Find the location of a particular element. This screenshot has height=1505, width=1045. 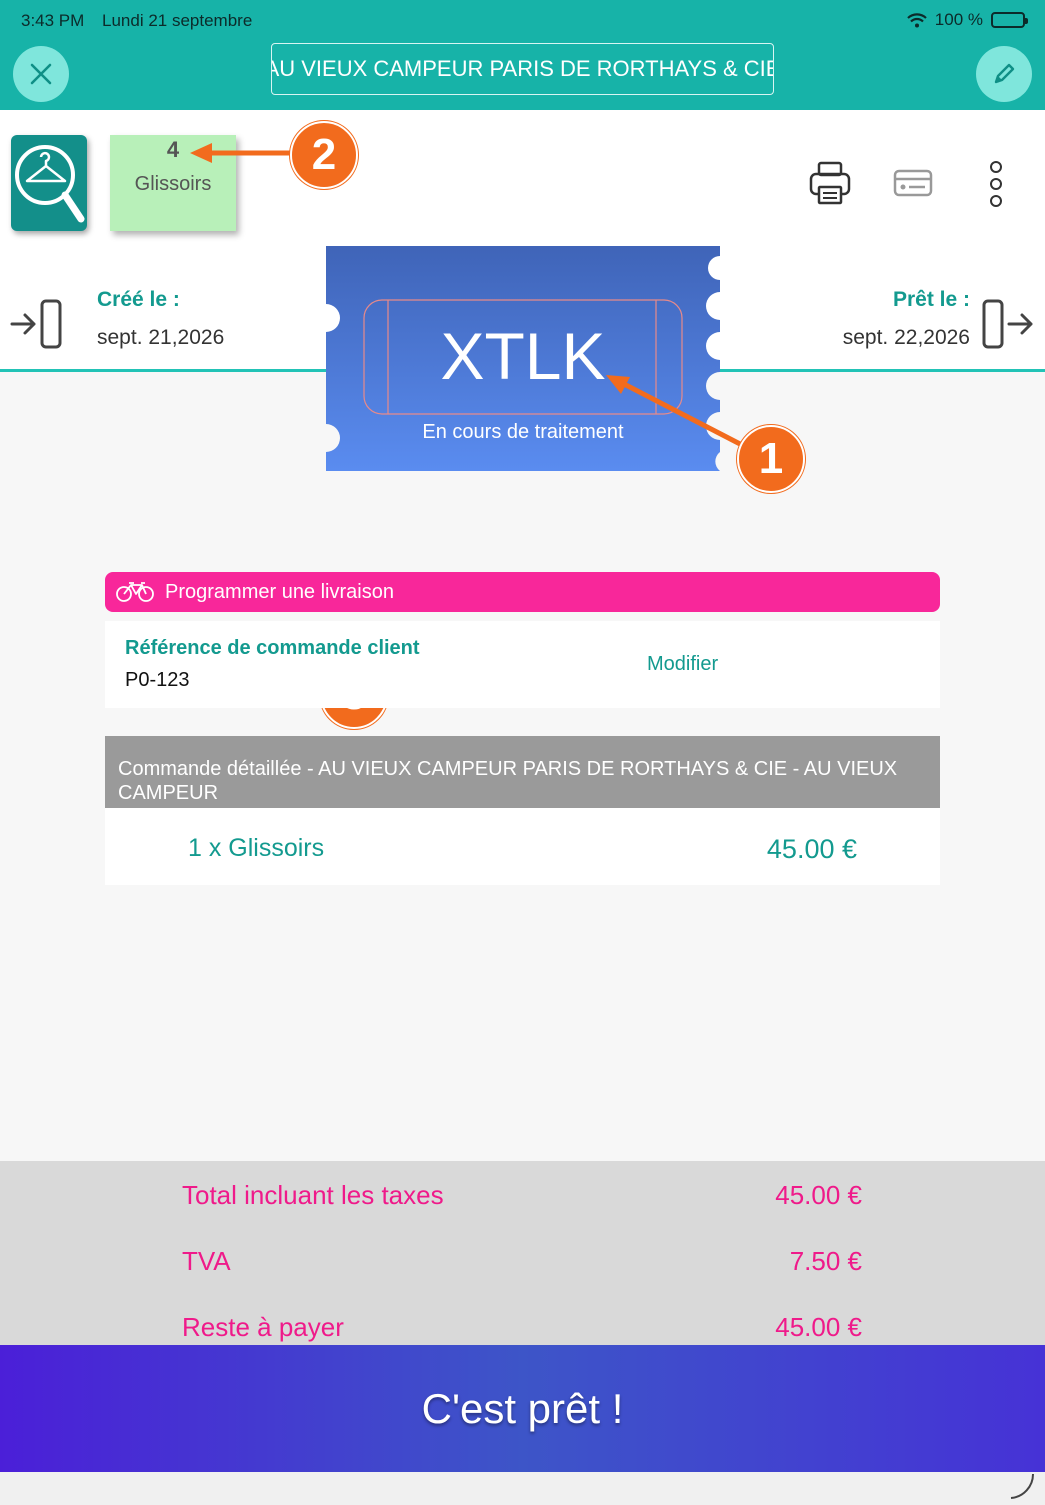

rest-label: Reste à payer is located at coordinates (263, 1327).